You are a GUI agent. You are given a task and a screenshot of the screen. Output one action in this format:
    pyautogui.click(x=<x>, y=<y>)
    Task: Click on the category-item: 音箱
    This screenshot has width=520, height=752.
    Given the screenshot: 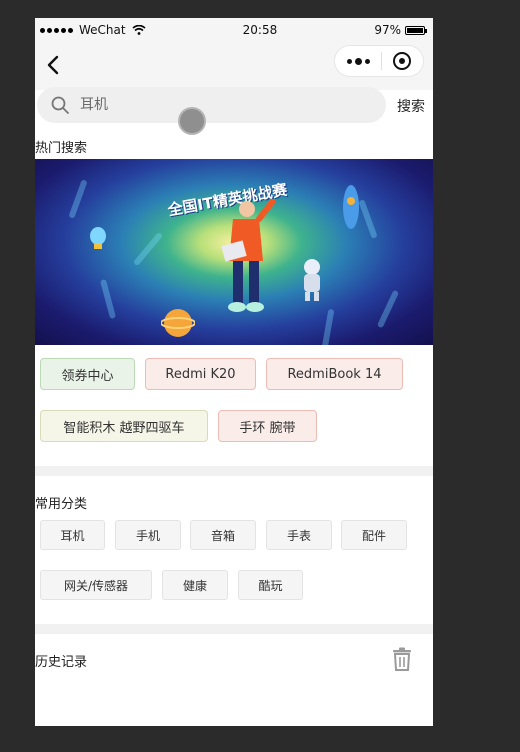 What is the action you would take?
    pyautogui.click(x=223, y=535)
    